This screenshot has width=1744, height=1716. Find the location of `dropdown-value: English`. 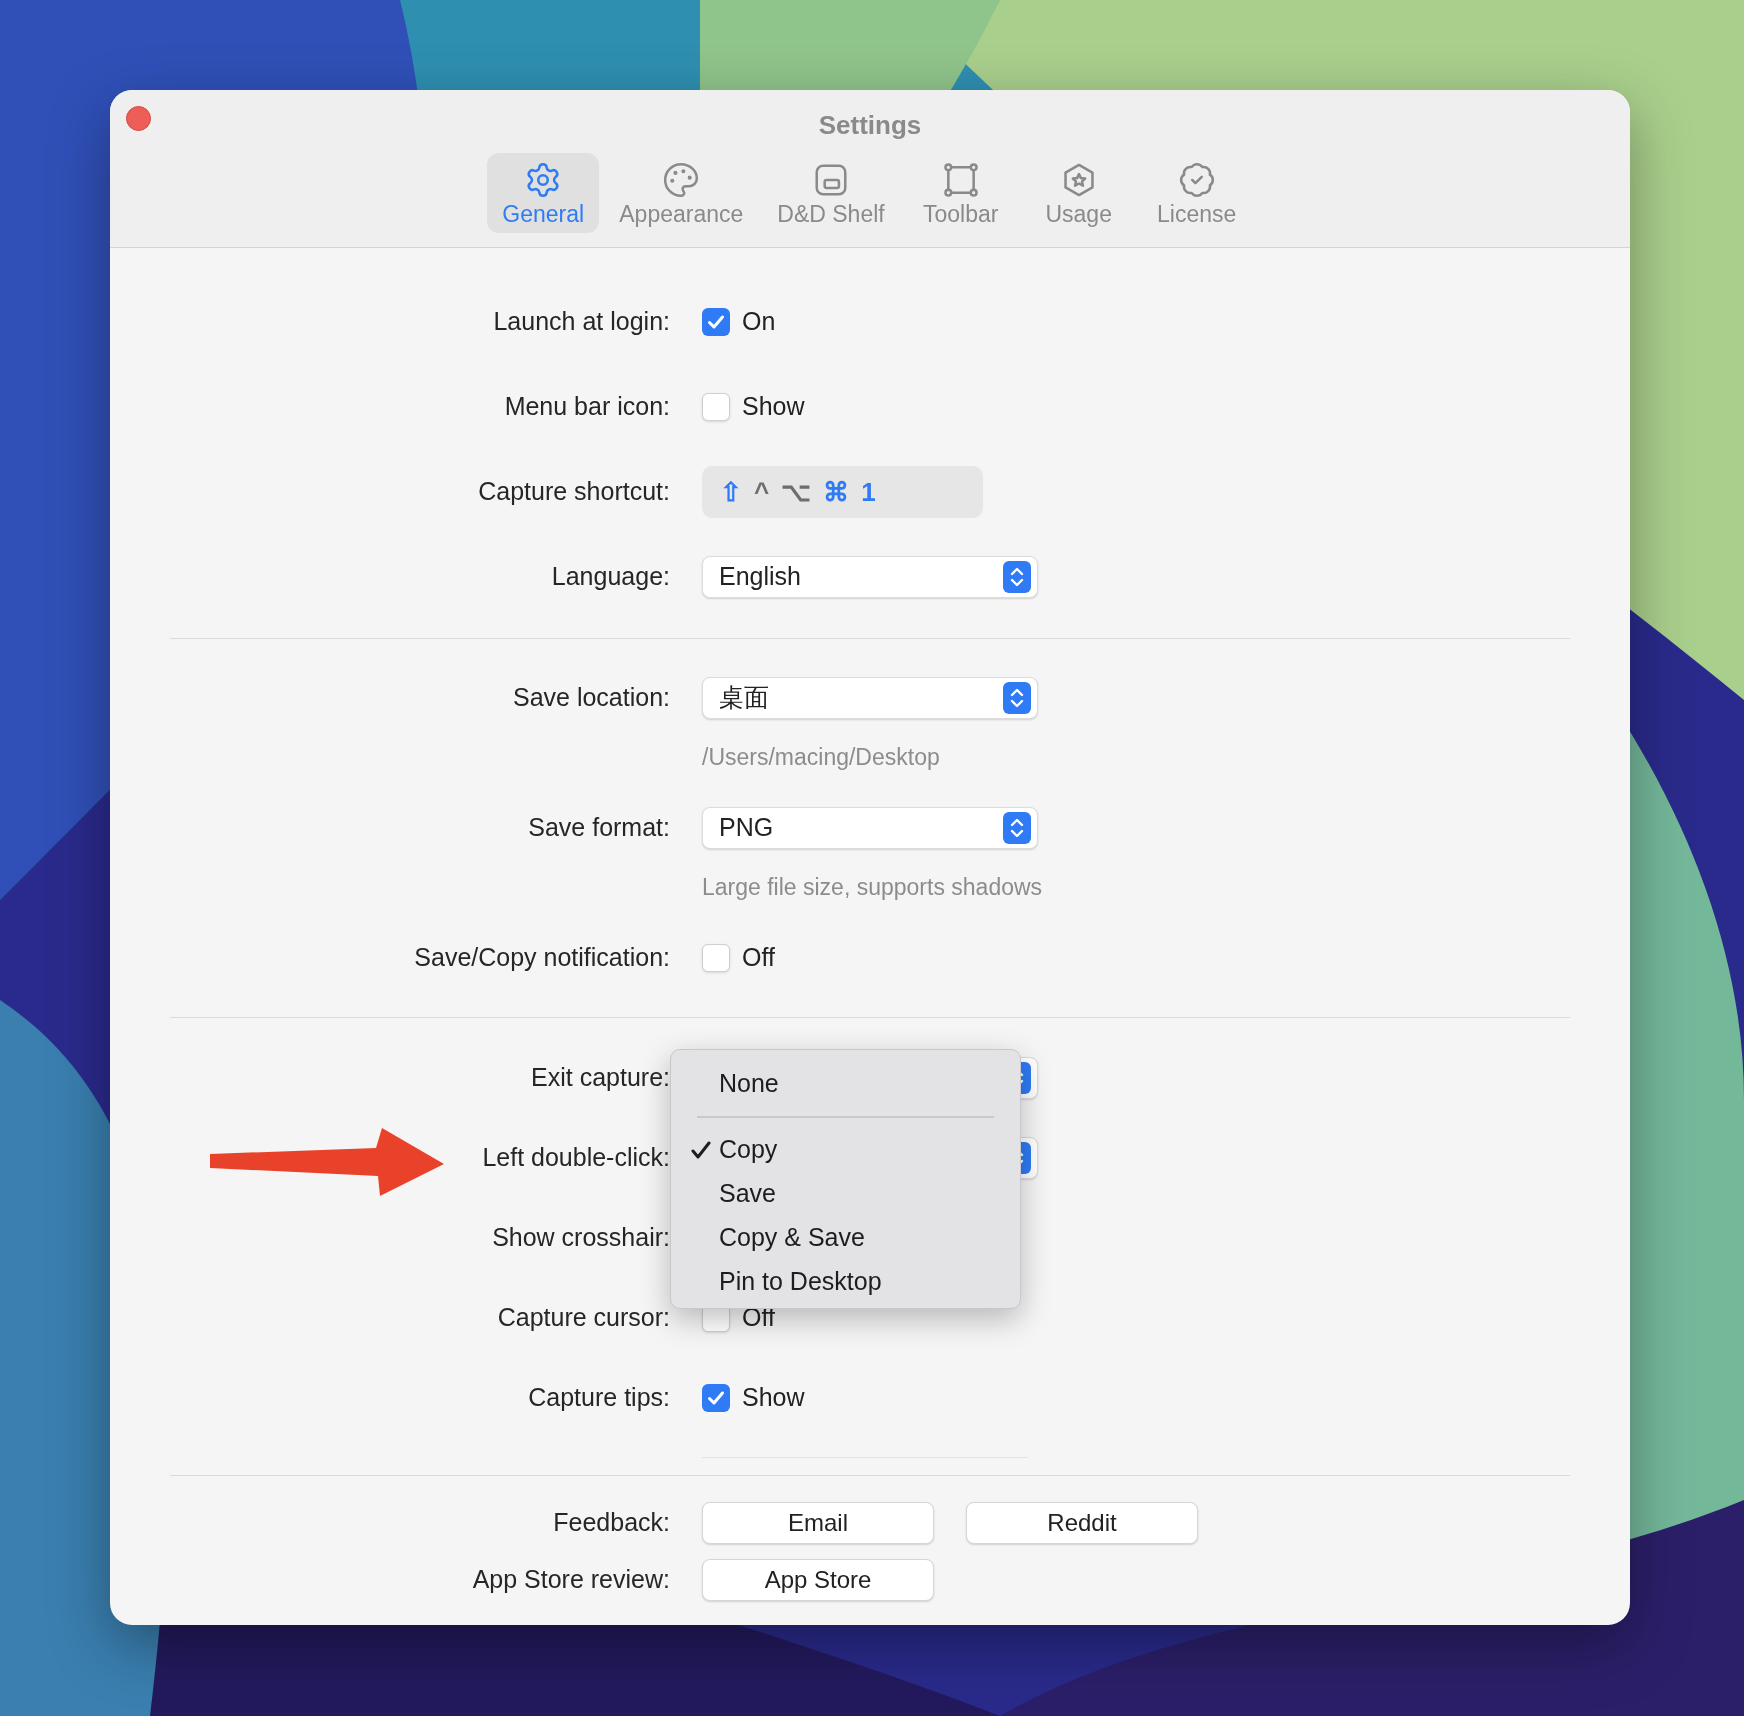

dropdown-value: English is located at coordinates (760, 577).